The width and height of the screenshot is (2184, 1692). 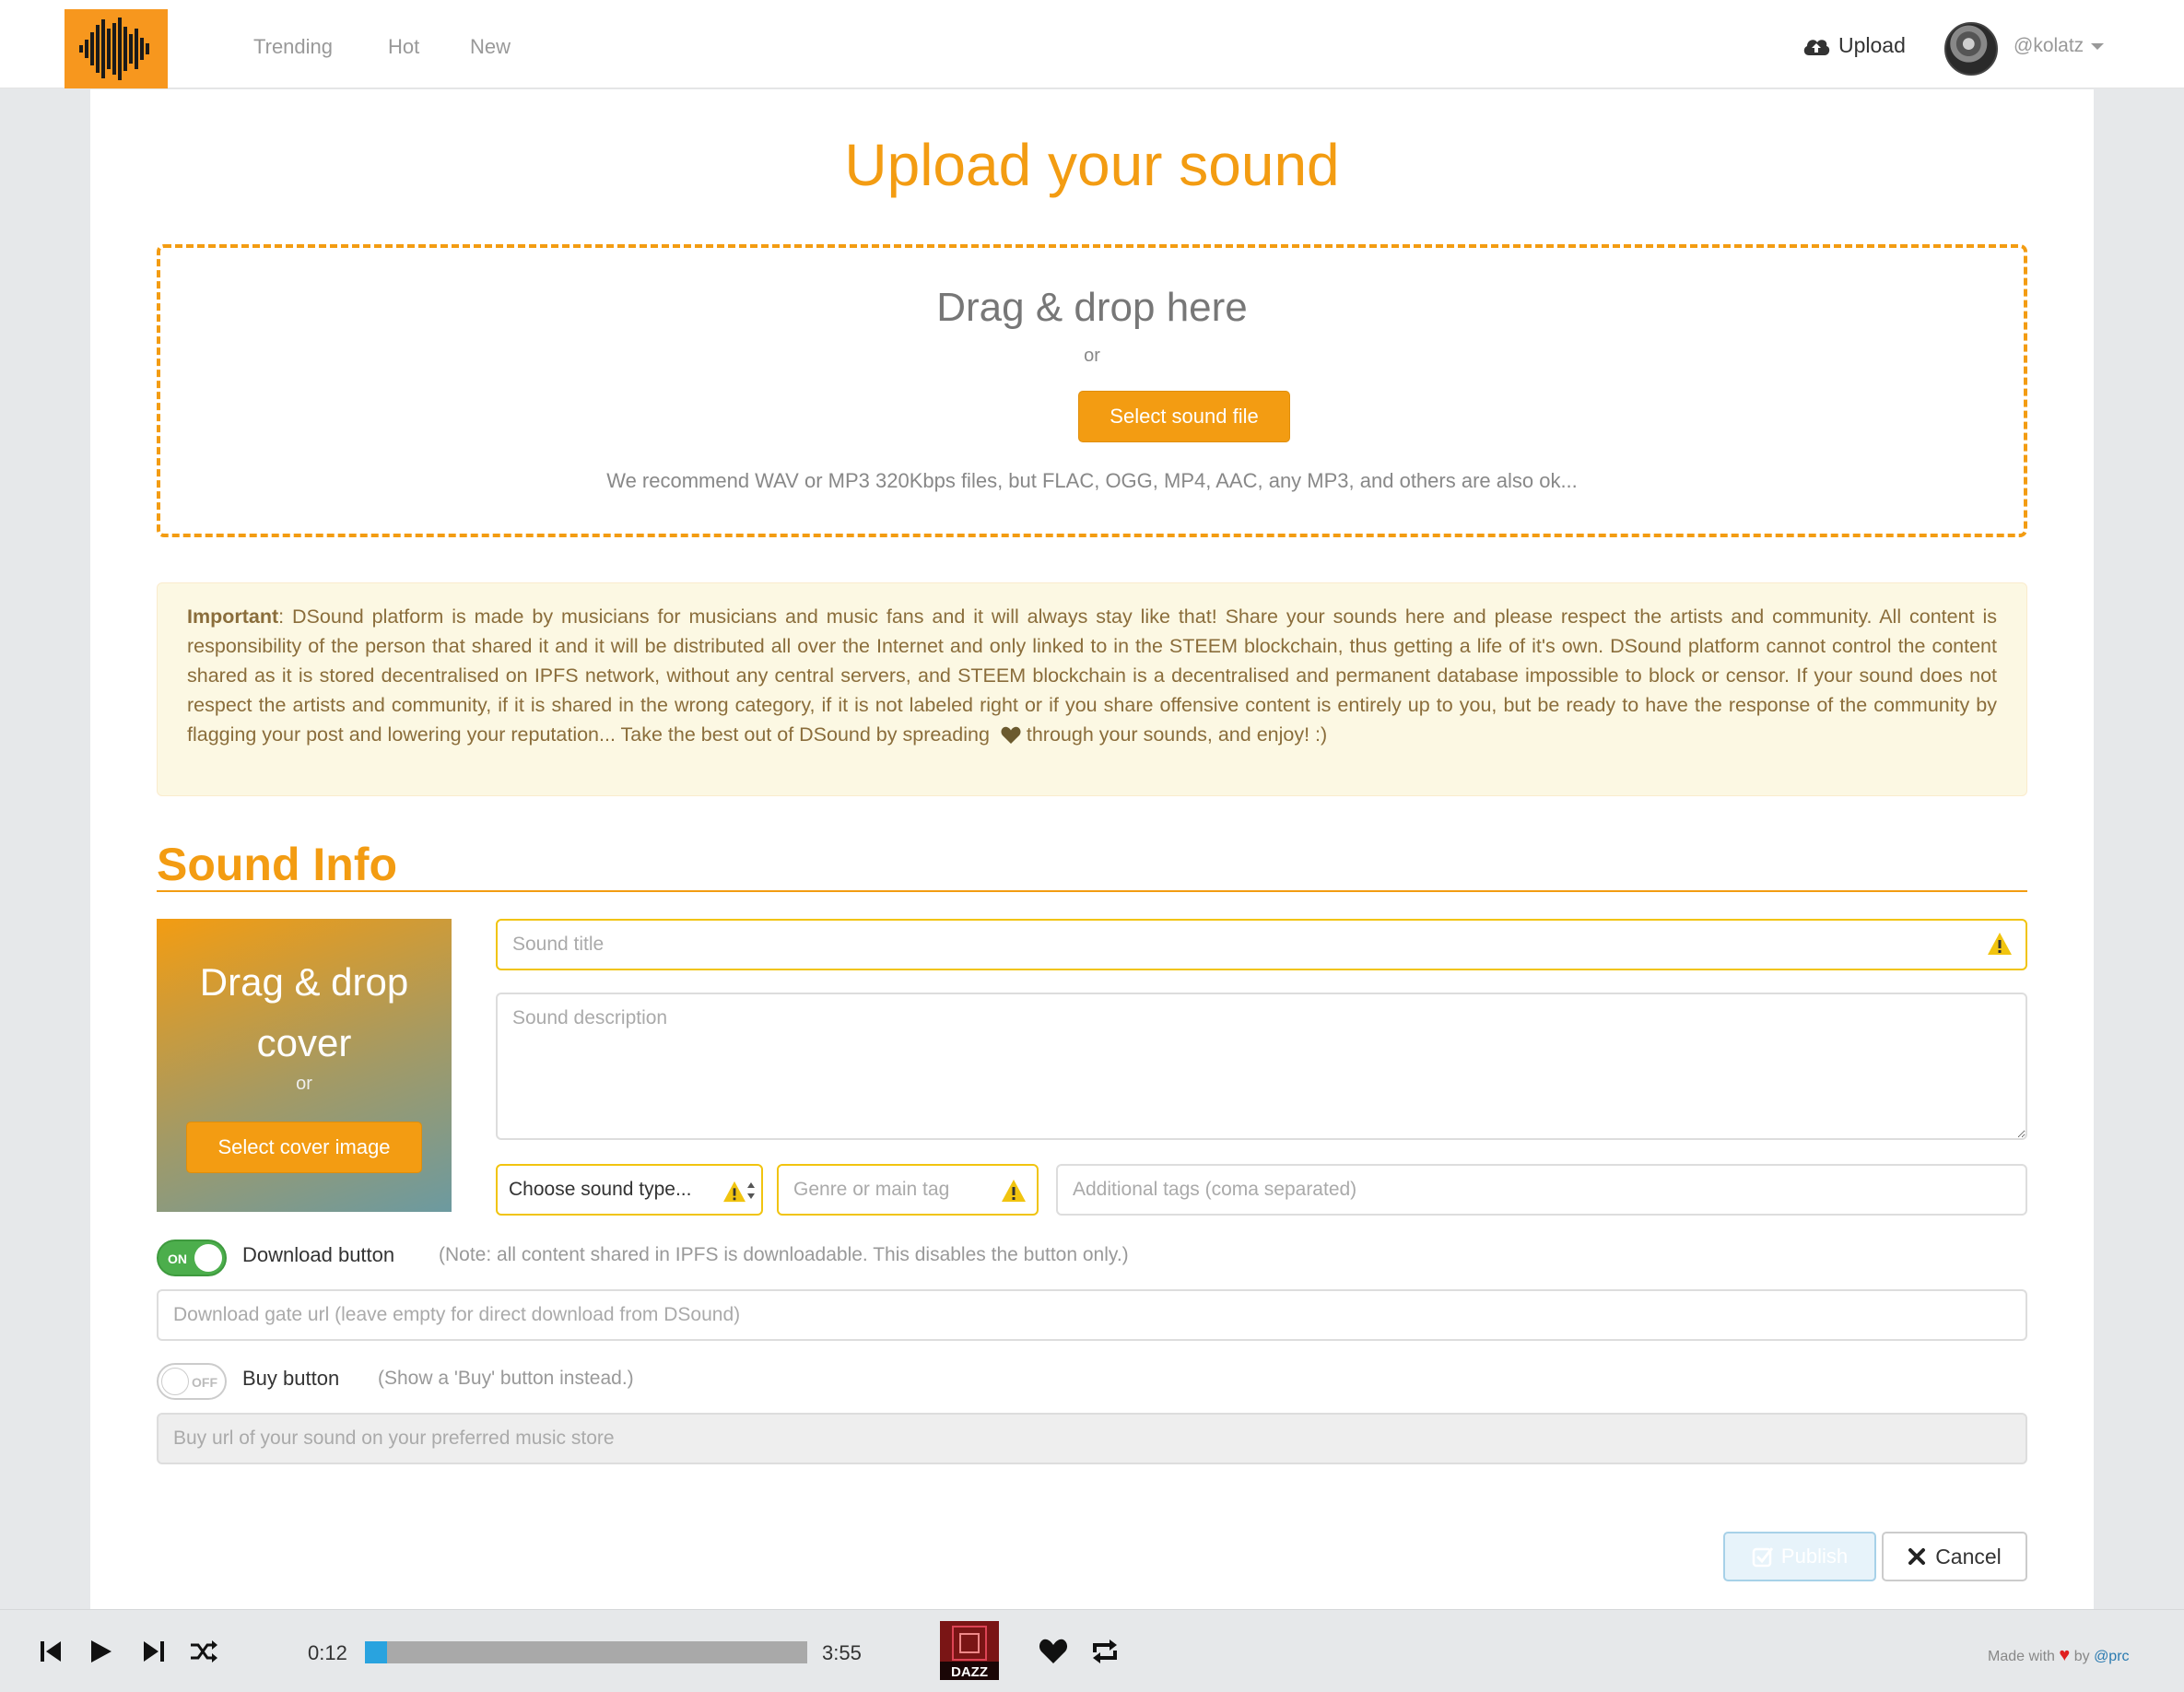 What do you see at coordinates (318, 1254) in the screenshot?
I see `download-button-label: Download button` at bounding box center [318, 1254].